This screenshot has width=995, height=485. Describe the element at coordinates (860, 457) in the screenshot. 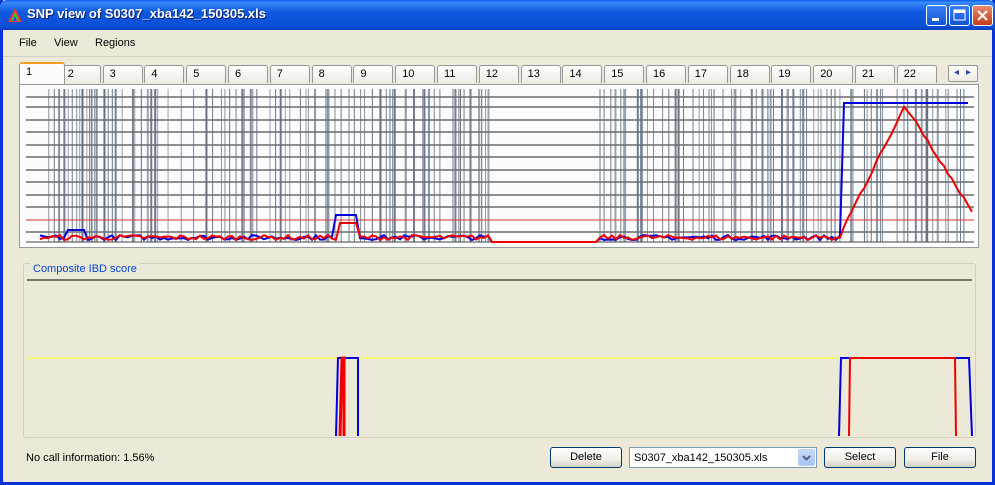

I see `select-button: Select` at that location.